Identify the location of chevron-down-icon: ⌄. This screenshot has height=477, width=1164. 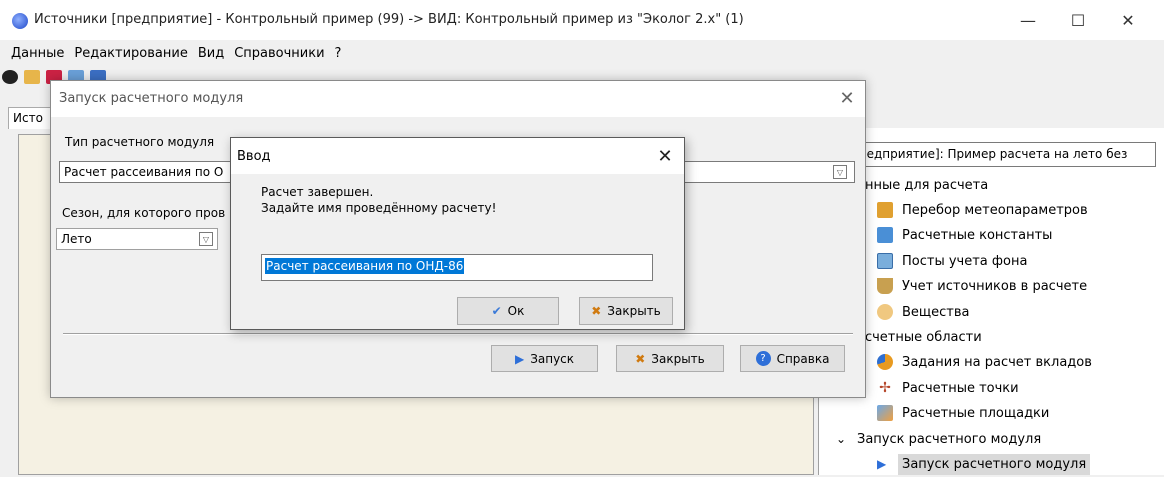
(842, 439).